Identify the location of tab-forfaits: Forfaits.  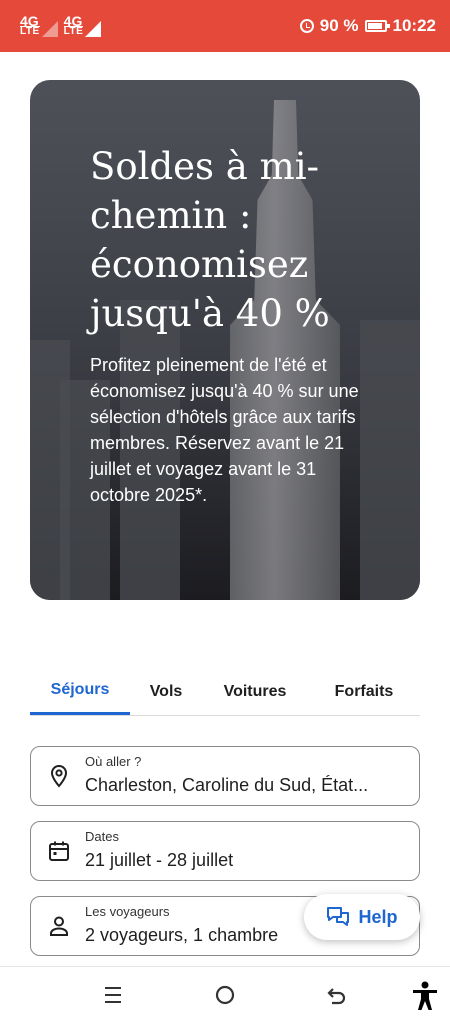
(364, 691).